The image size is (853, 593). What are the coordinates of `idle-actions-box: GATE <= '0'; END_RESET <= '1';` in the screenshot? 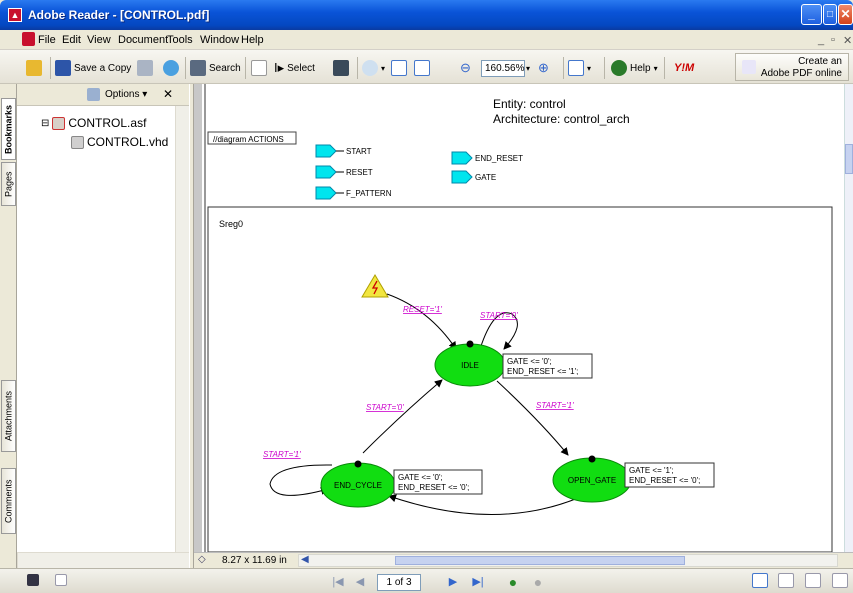 It's located at (547, 366).